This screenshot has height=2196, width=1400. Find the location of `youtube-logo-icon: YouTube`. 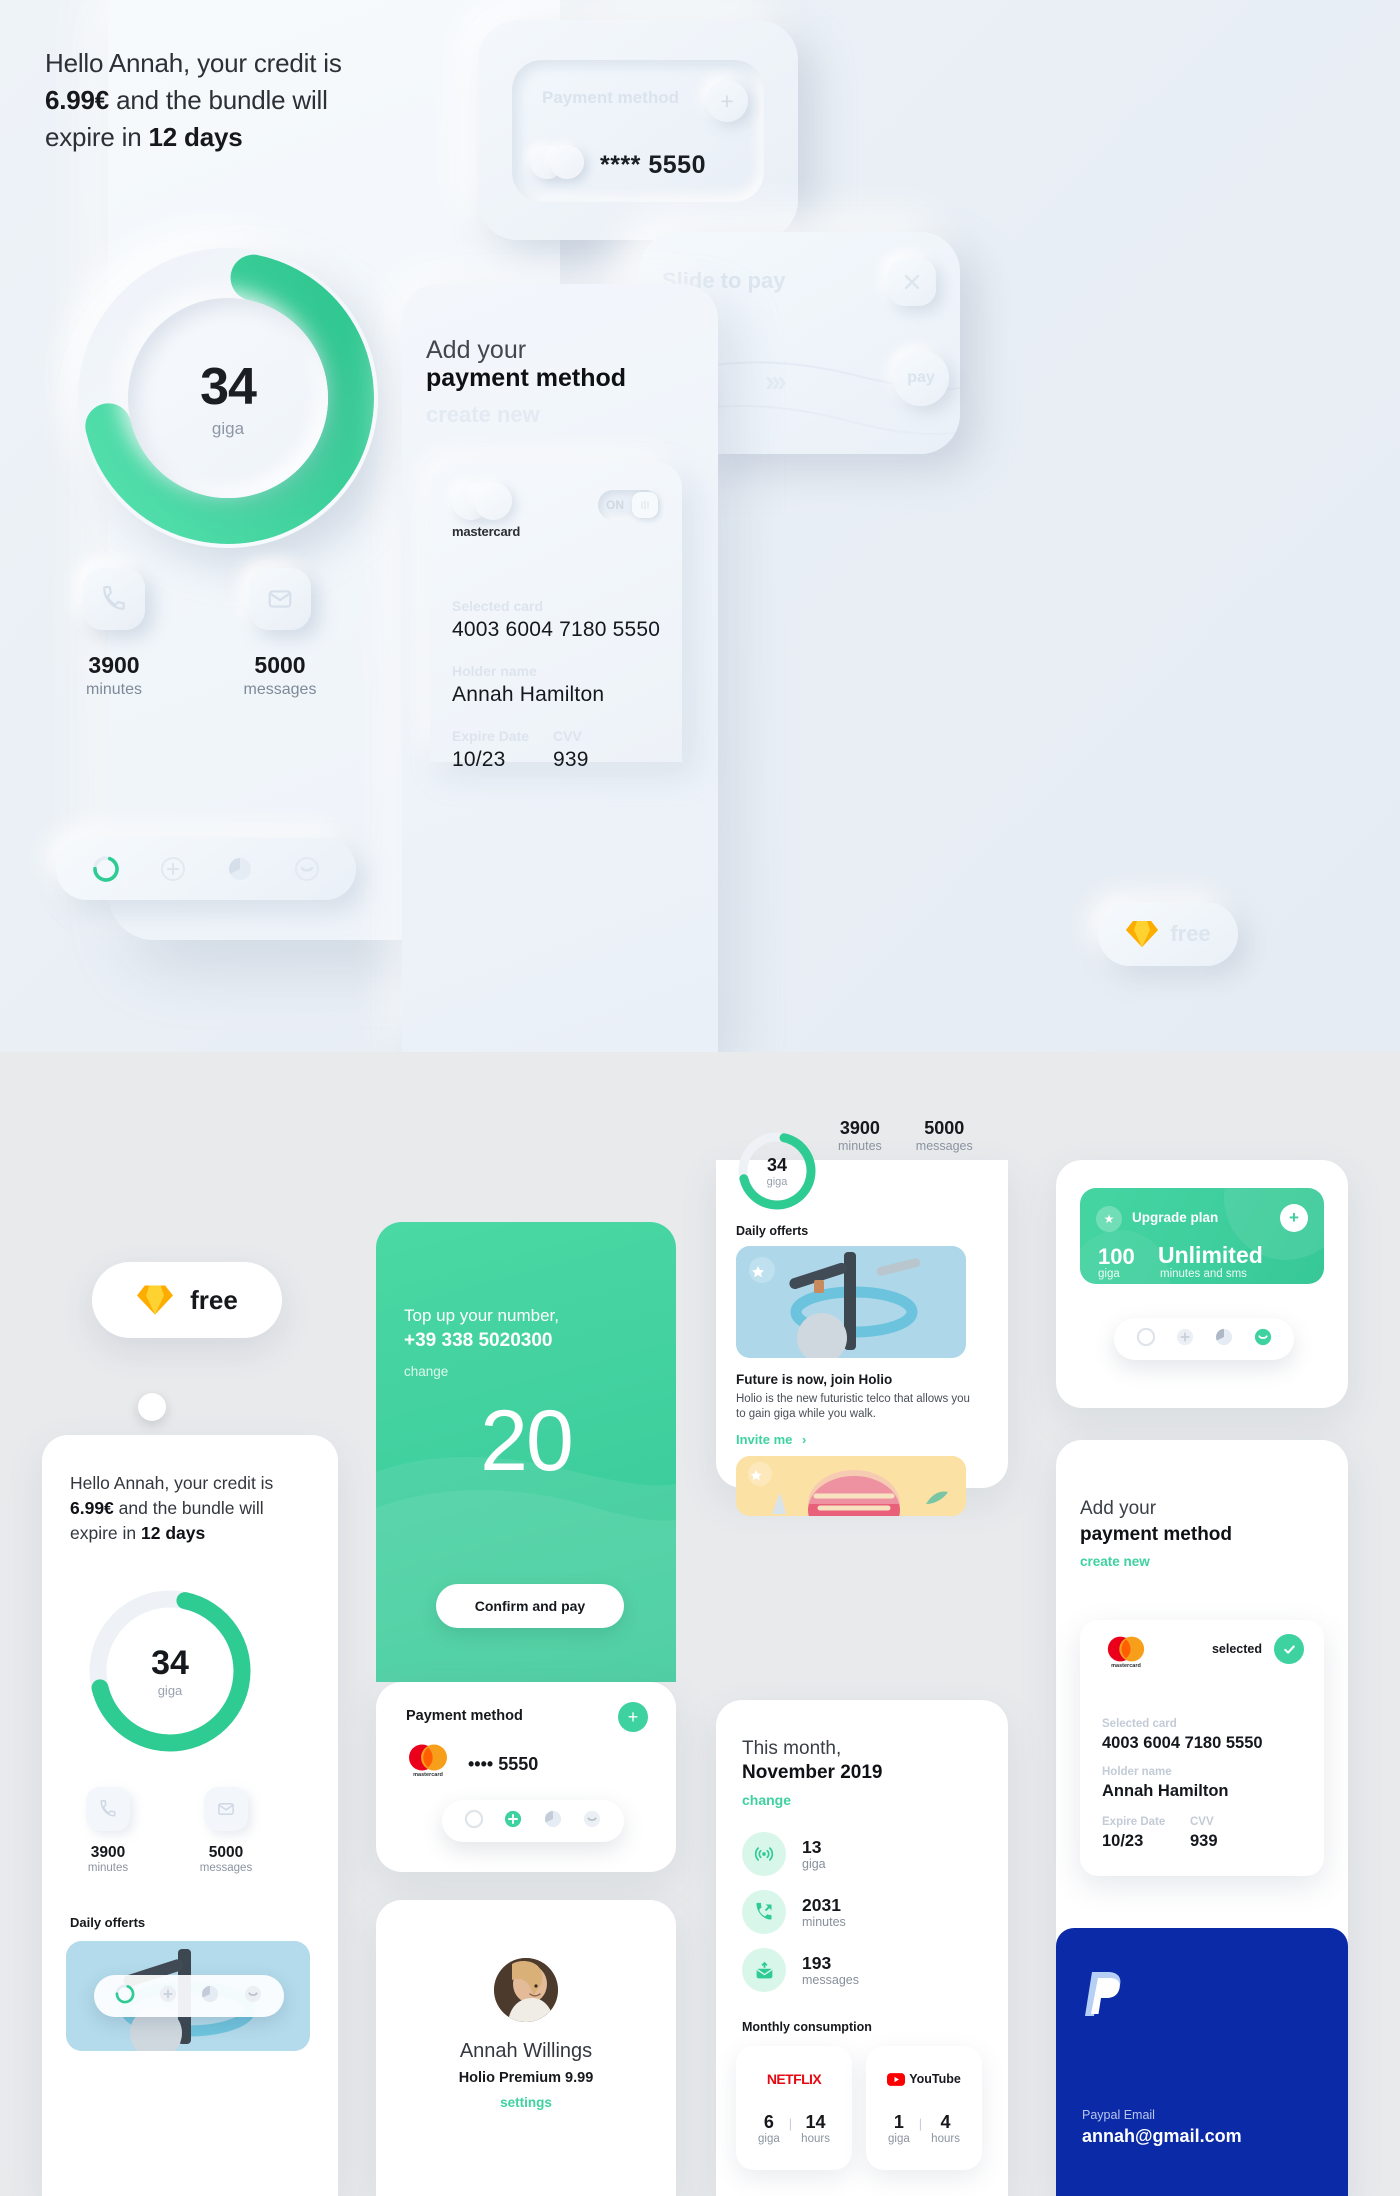

youtube-logo-icon: YouTube is located at coordinates (924, 2079).